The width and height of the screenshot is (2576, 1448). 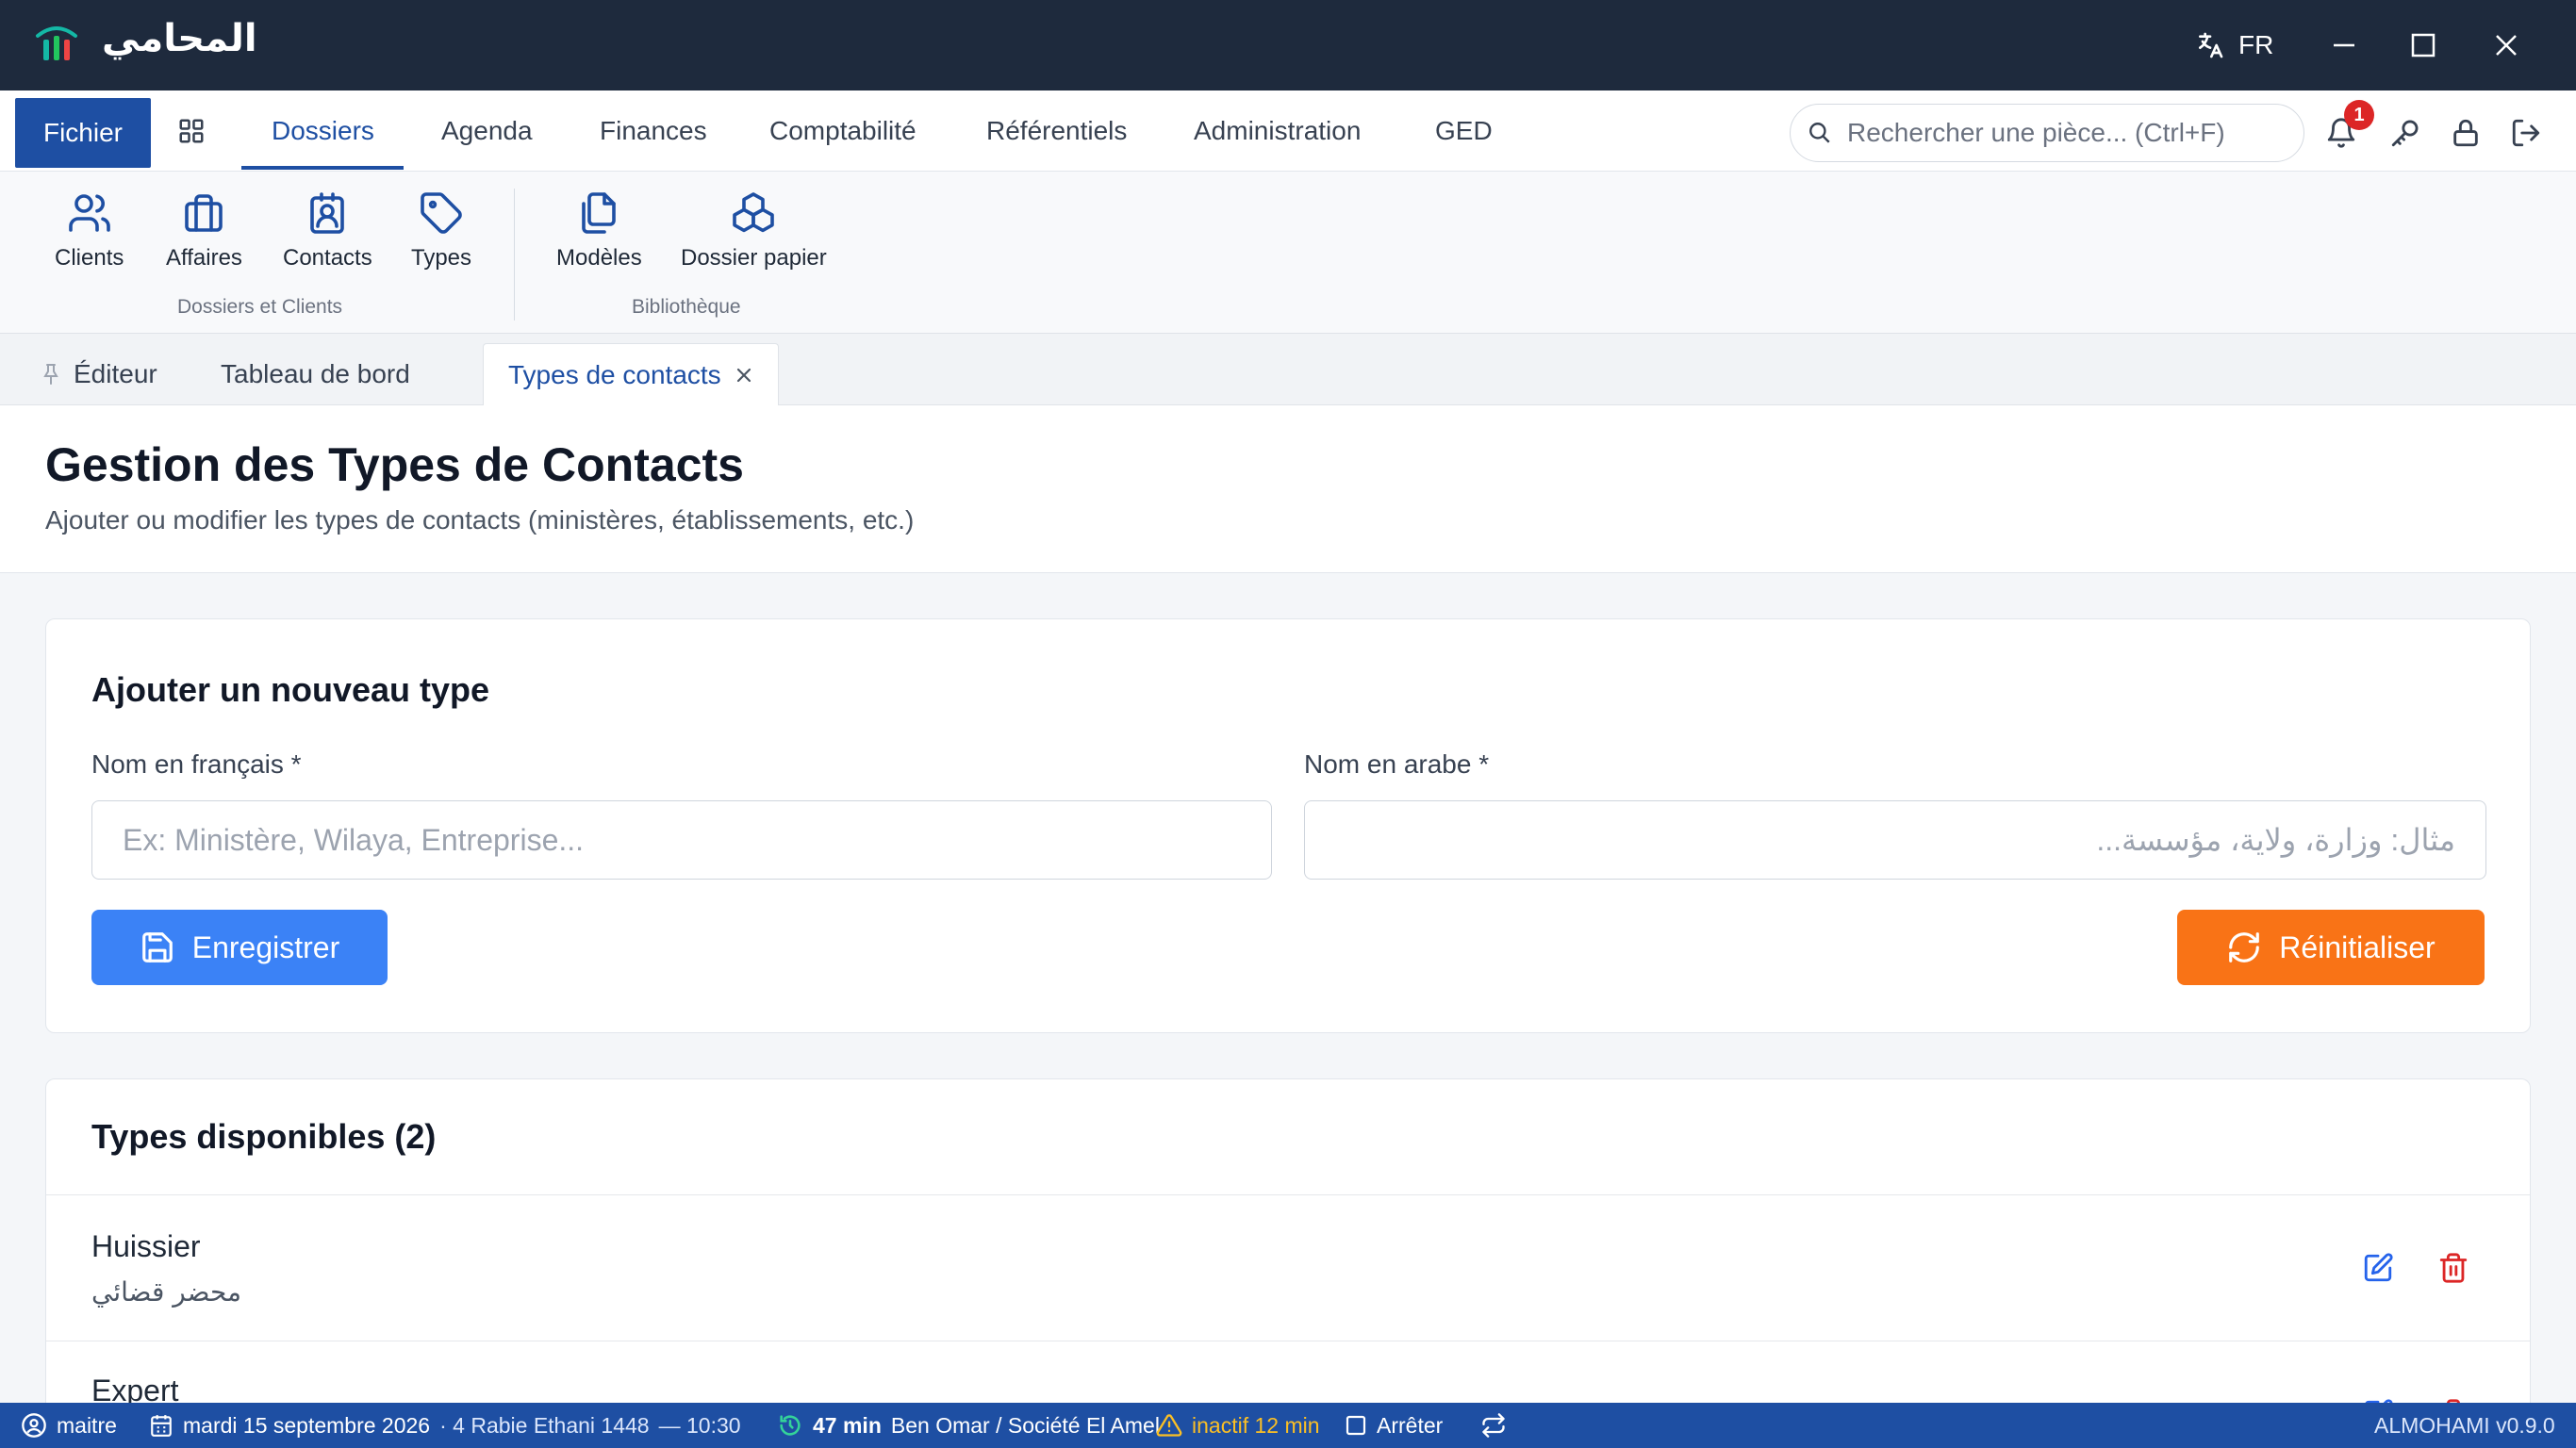 I want to click on ribbon-clients-label: Clients, so click(x=89, y=258).